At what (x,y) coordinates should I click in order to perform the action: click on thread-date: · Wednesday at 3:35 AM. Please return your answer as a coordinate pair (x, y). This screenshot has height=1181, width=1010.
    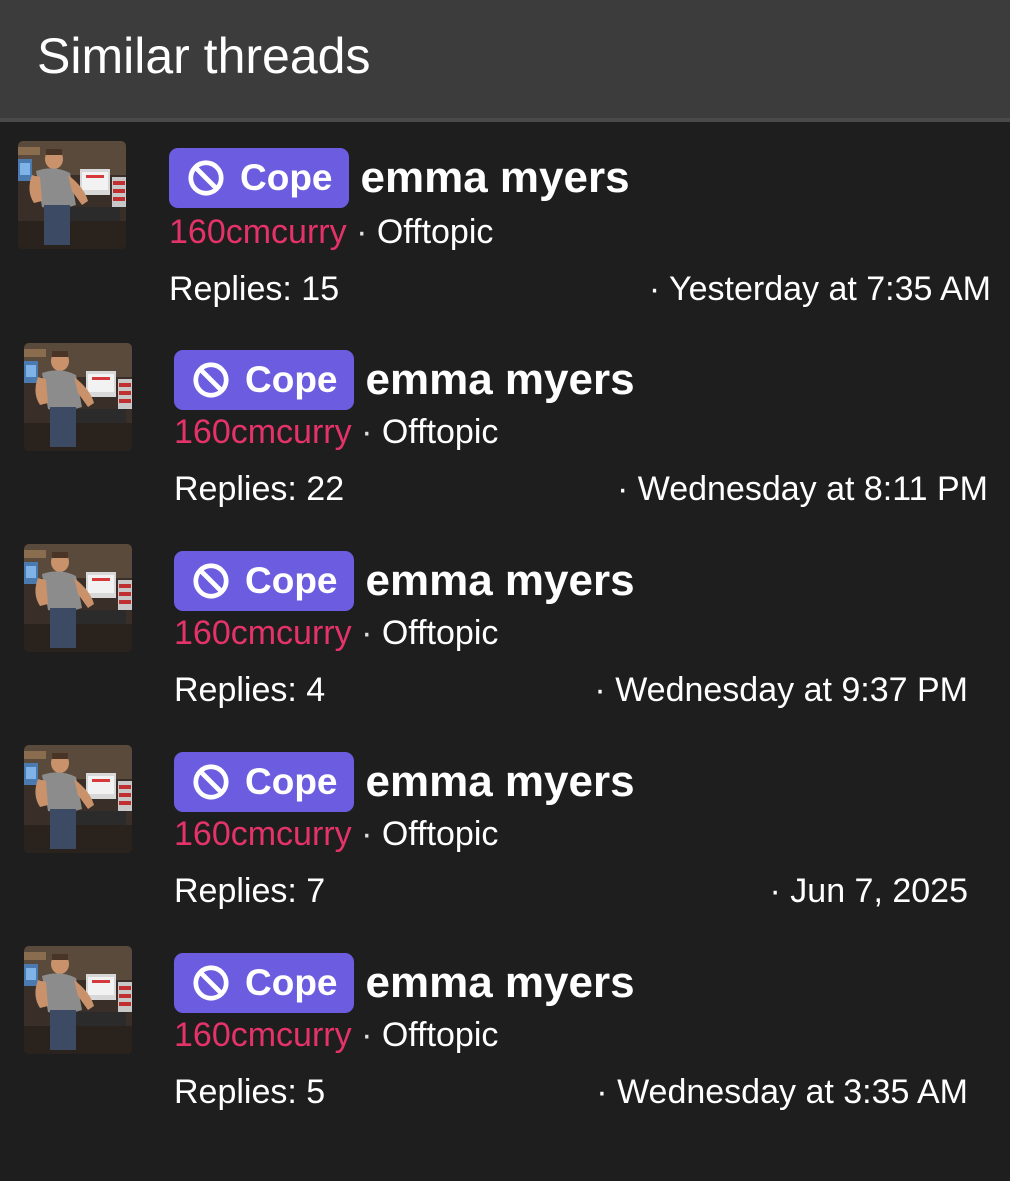
    Looking at the image, I should click on (782, 1092).